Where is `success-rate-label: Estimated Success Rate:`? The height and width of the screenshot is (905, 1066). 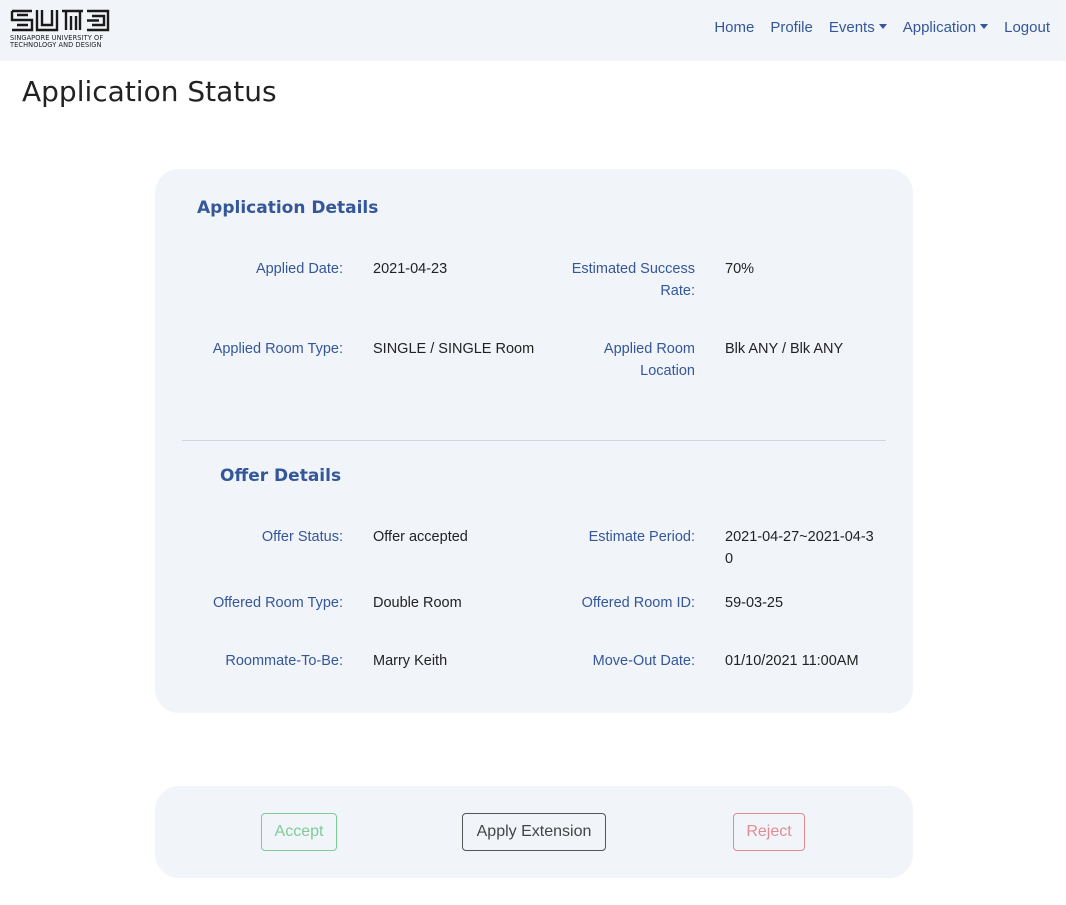 success-rate-label: Estimated Success Rate: is located at coordinates (633, 280).